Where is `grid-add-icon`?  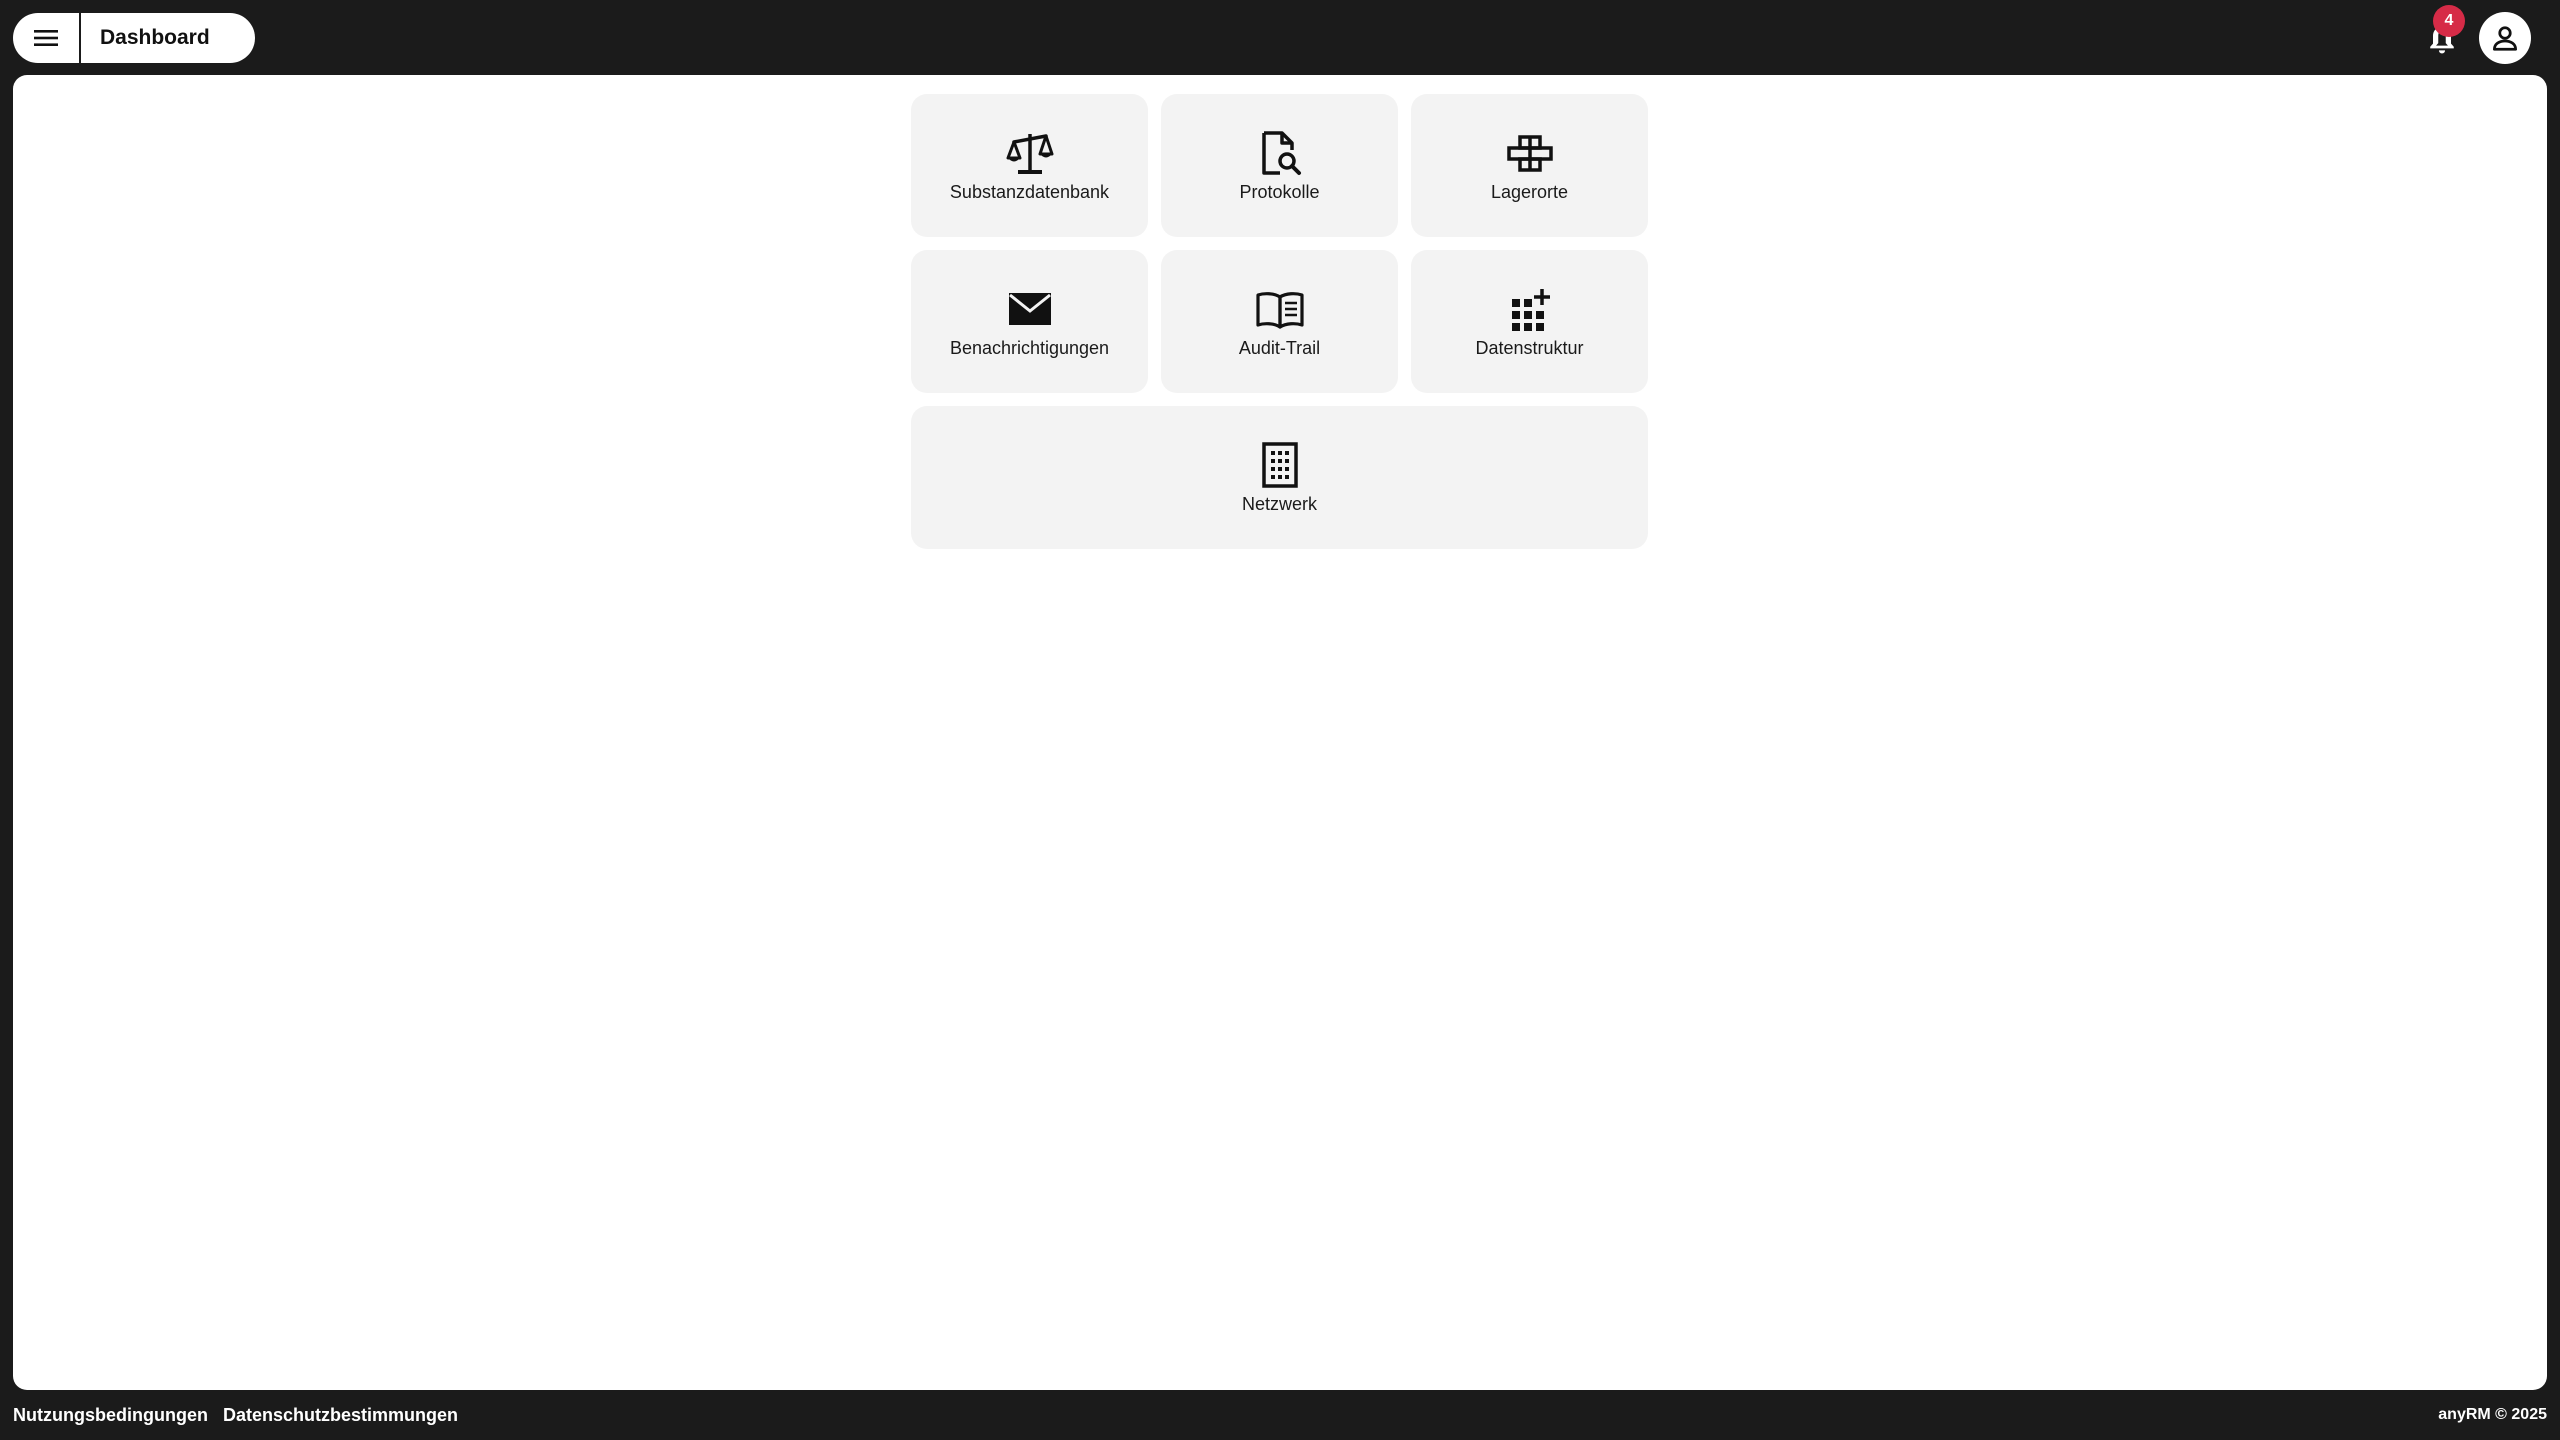 grid-add-icon is located at coordinates (1530, 309).